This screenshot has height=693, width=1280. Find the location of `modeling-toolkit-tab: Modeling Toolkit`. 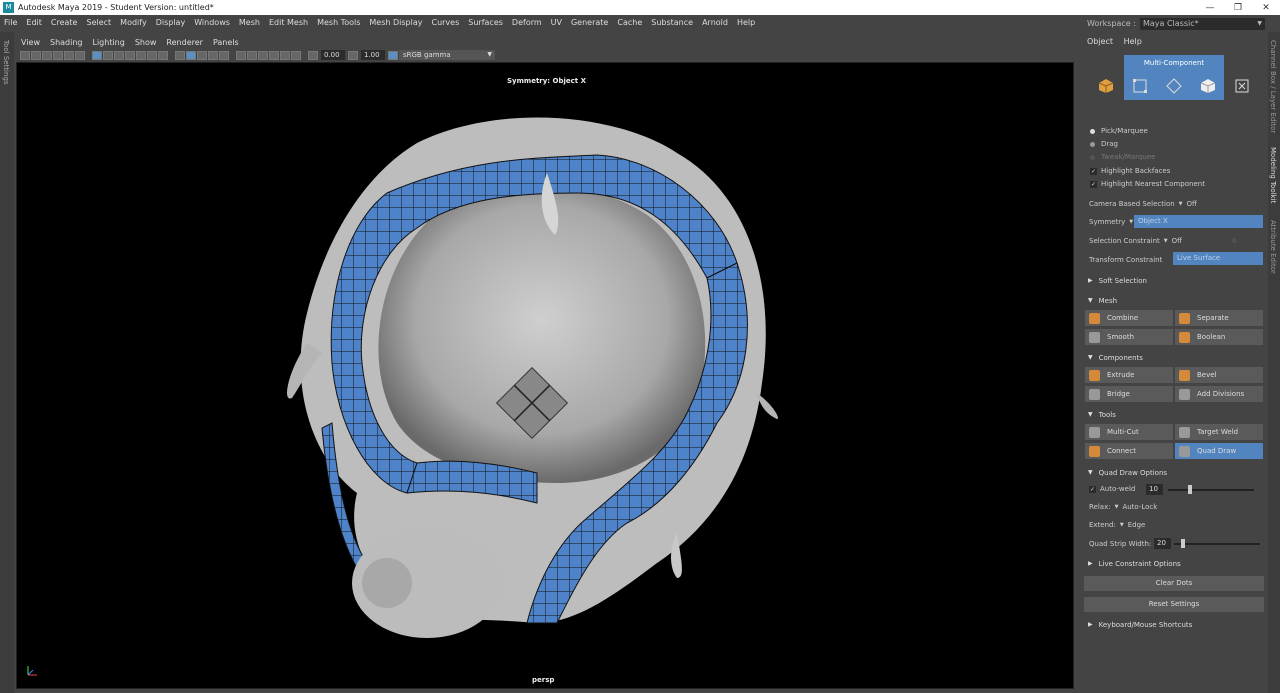

modeling-toolkit-tab: Modeling Toolkit is located at coordinates (1273, 175).